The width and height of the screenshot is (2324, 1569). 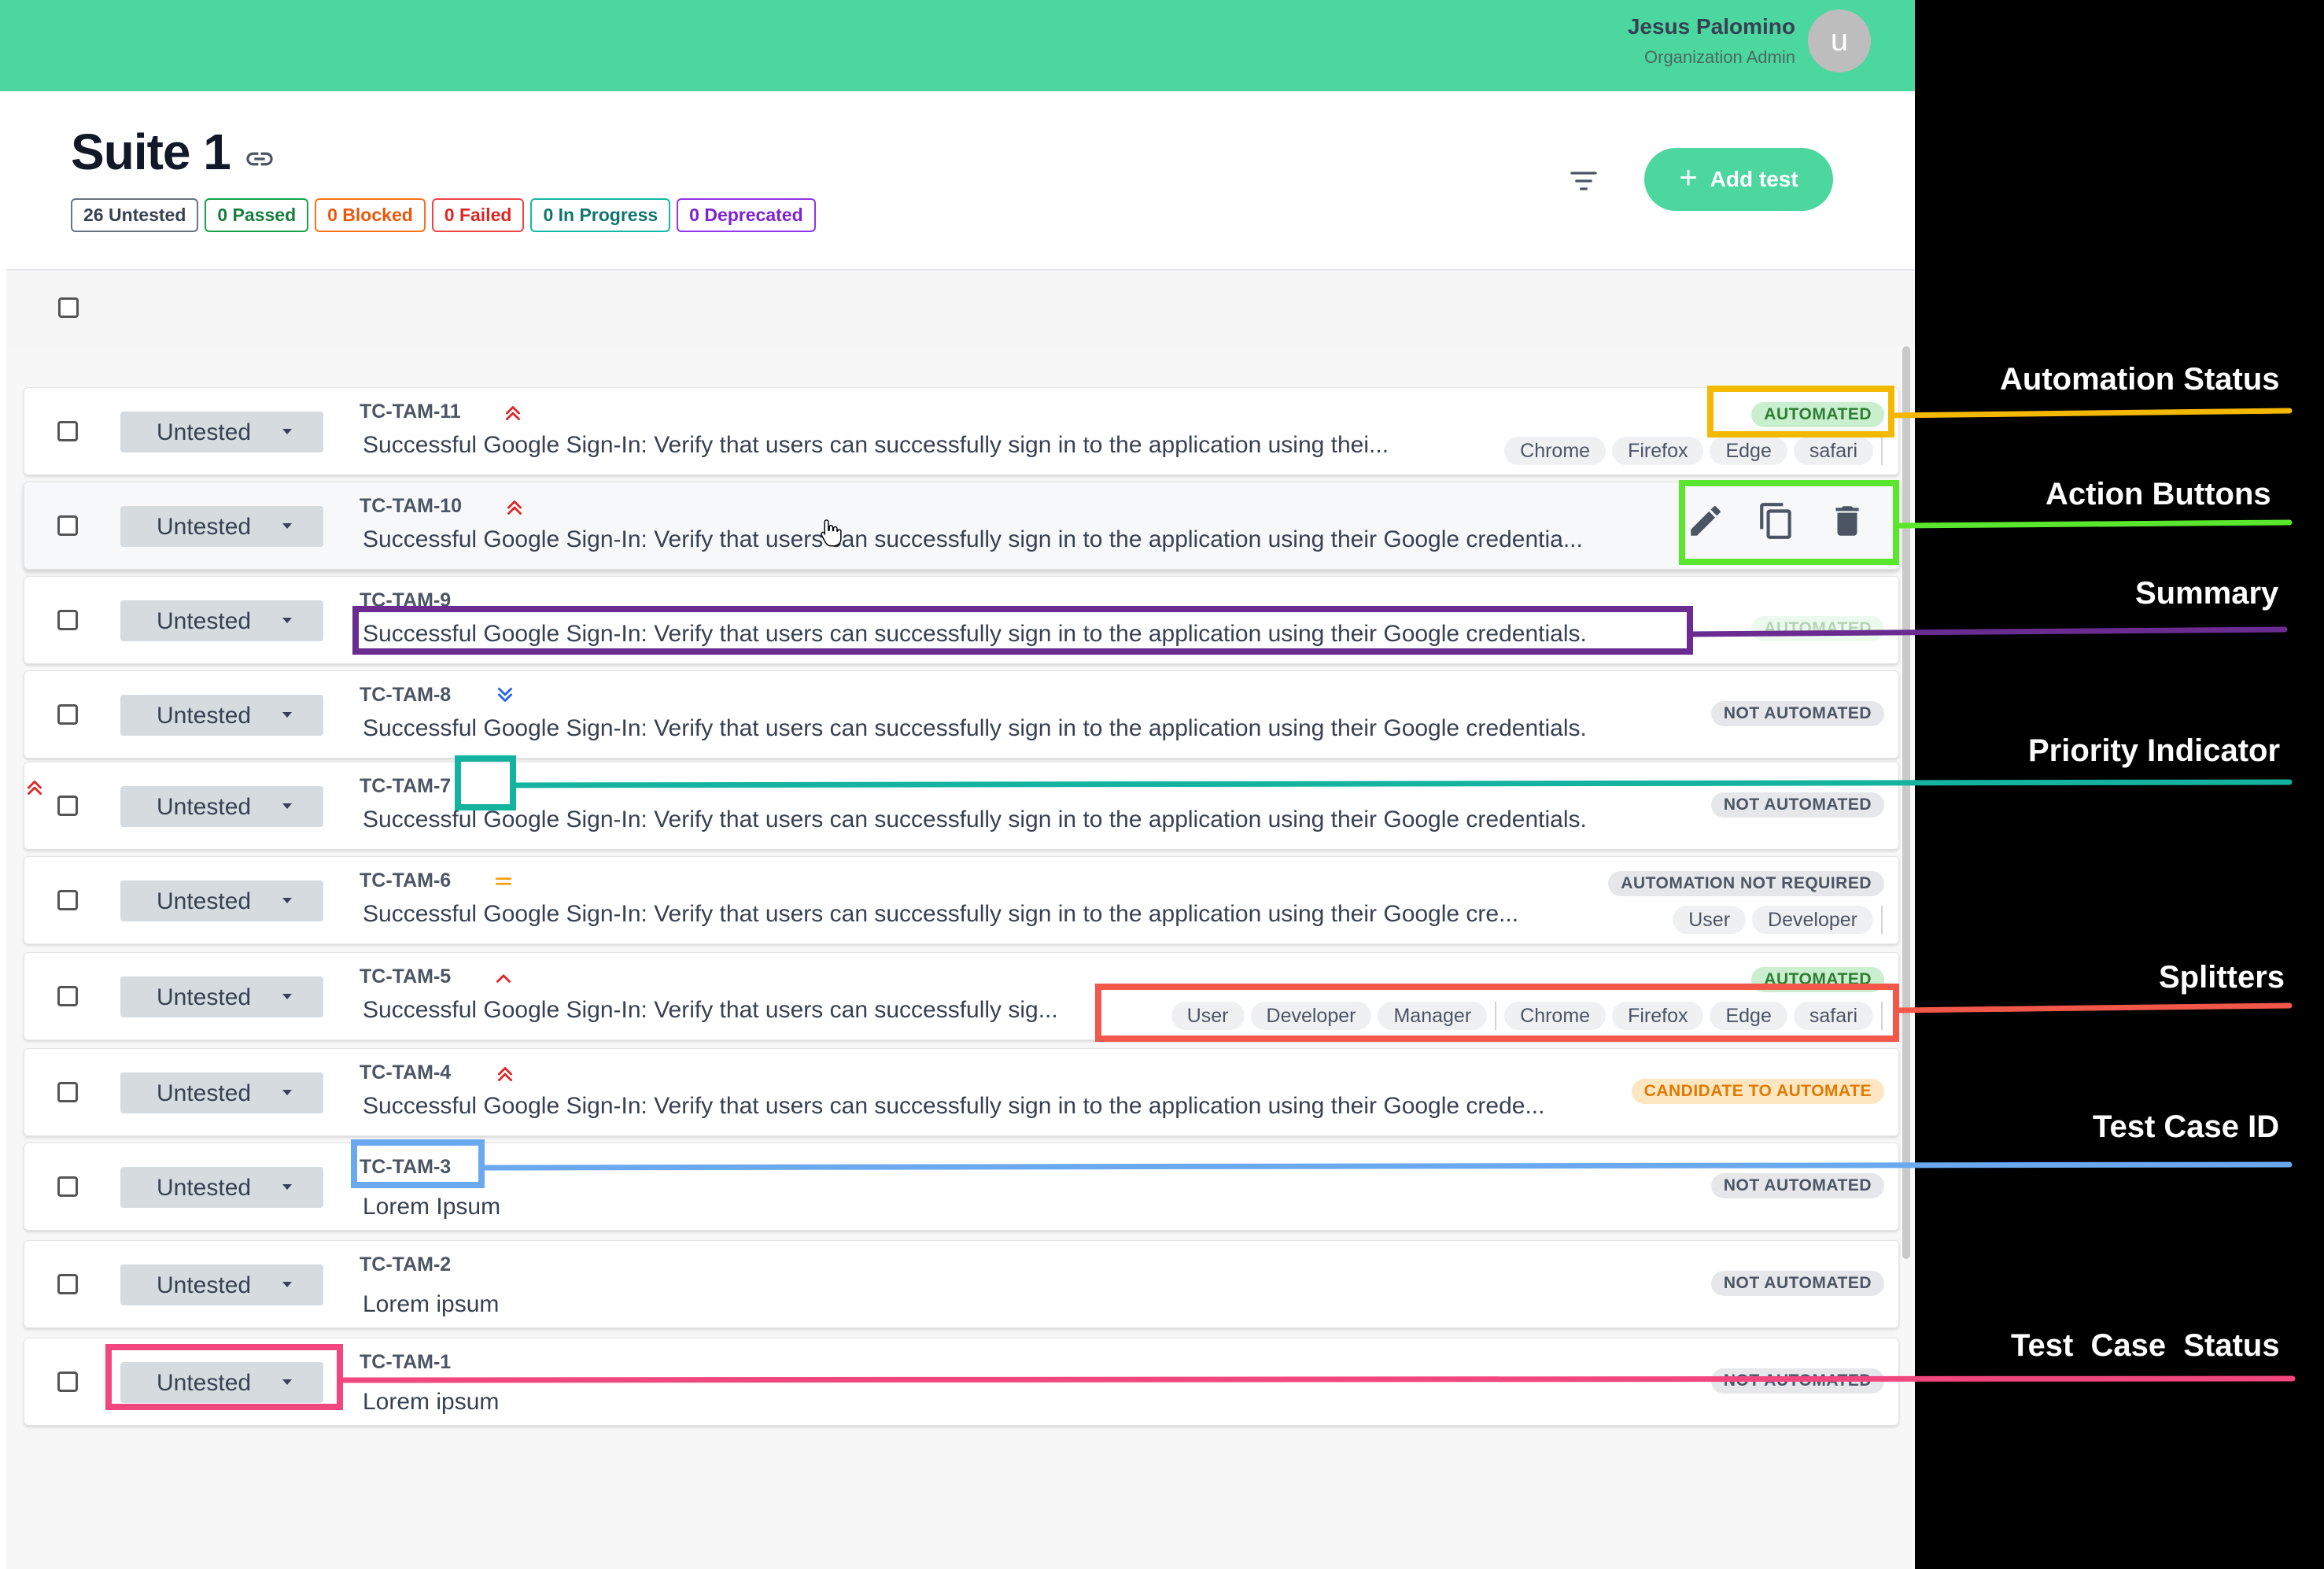 I want to click on annotation-test-case-status: Test Case Status, so click(x=2145, y=1345).